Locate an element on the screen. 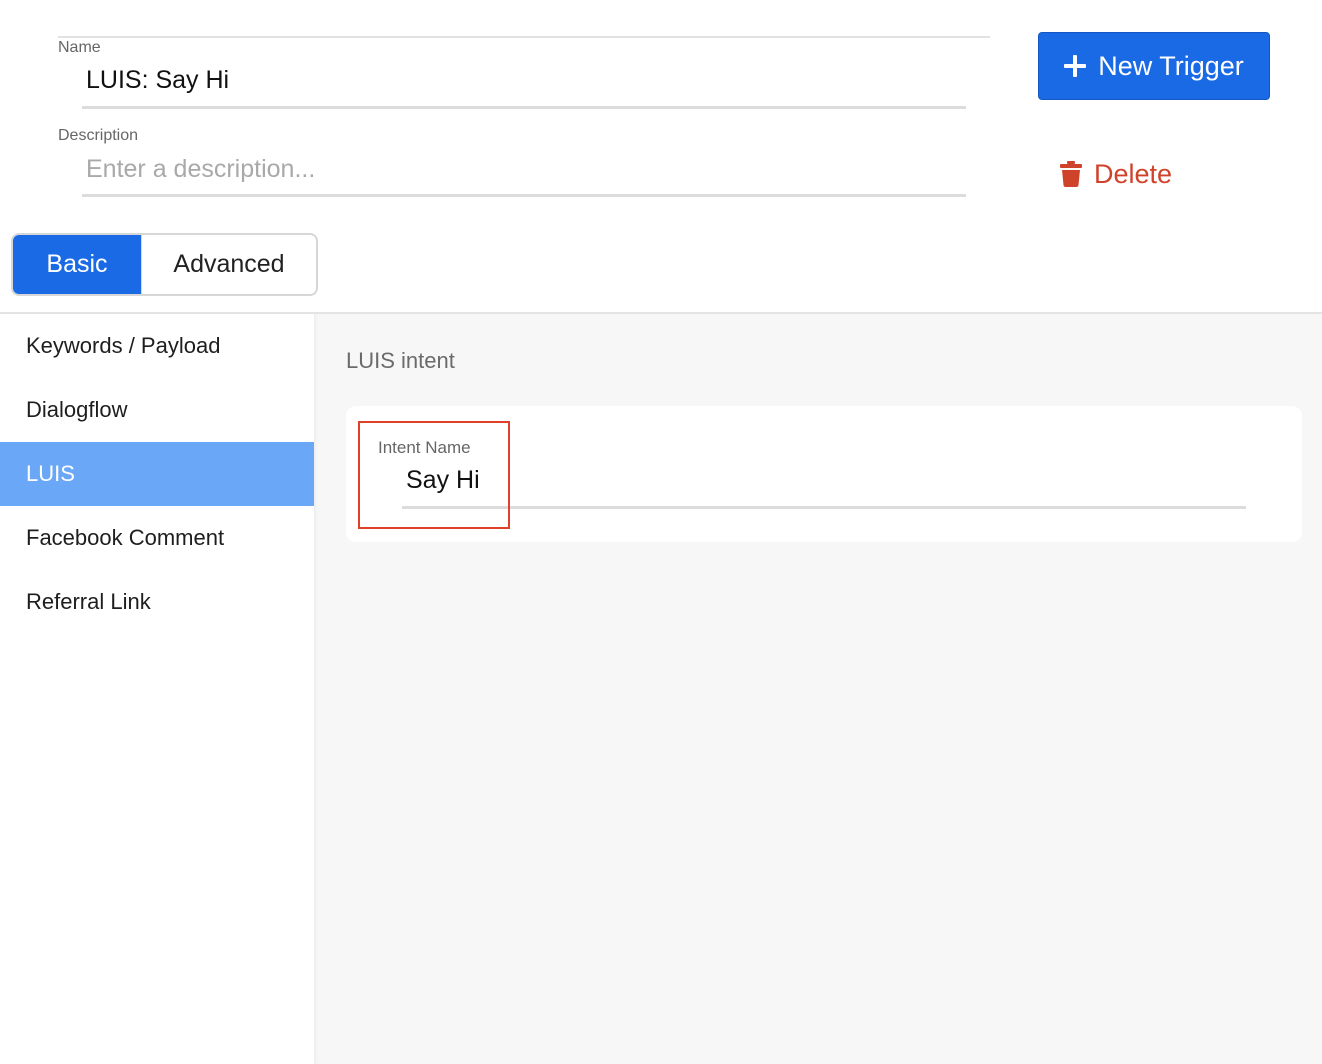 The width and height of the screenshot is (1322, 1064). intent-card: Intent Name Say Hi is located at coordinates (824, 474).